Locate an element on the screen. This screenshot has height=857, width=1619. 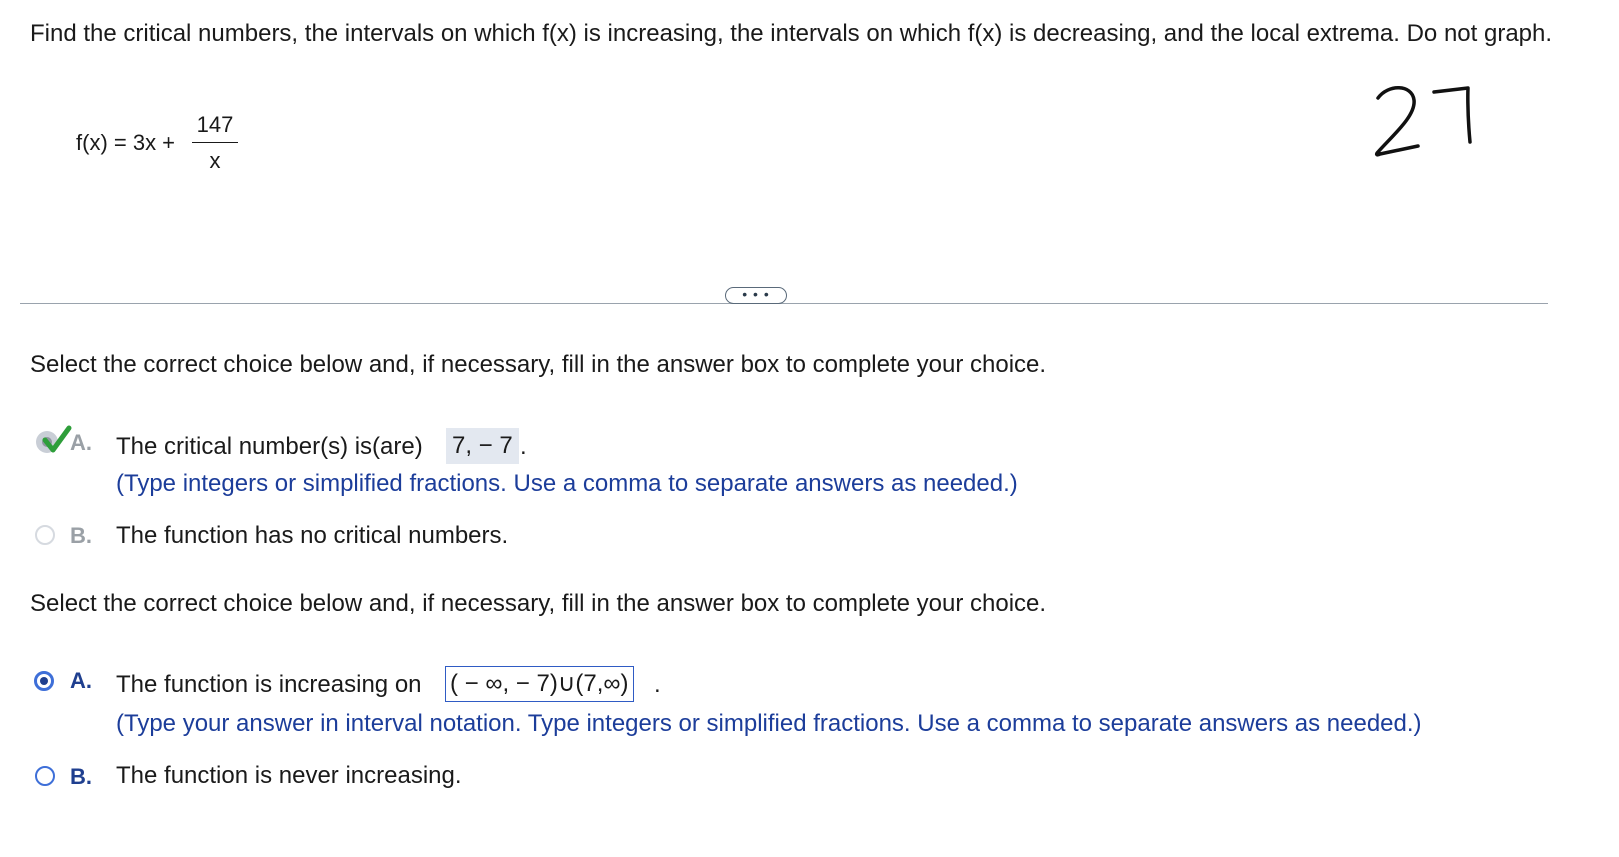
part1-choice-a-letter: A. is located at coordinates (81, 442).